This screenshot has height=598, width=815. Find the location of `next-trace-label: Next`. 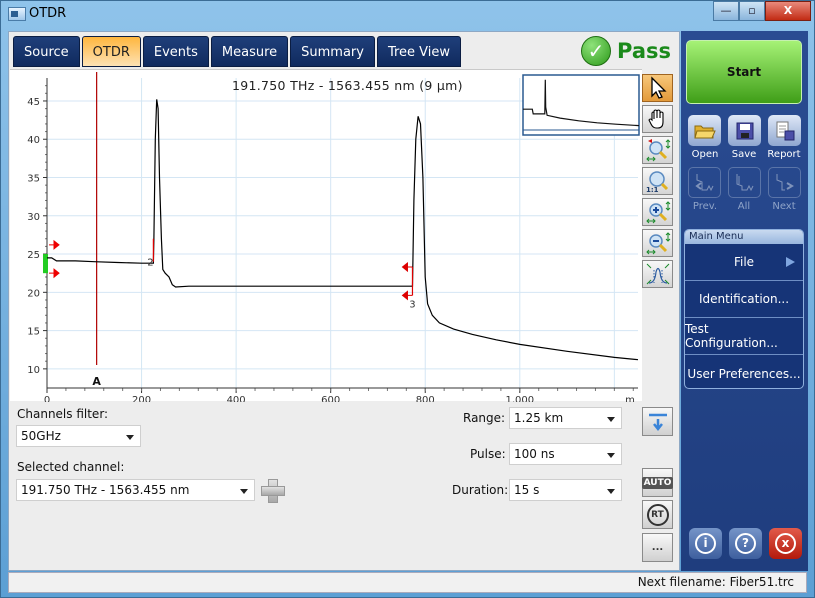

next-trace-label: Next is located at coordinates (784, 206).